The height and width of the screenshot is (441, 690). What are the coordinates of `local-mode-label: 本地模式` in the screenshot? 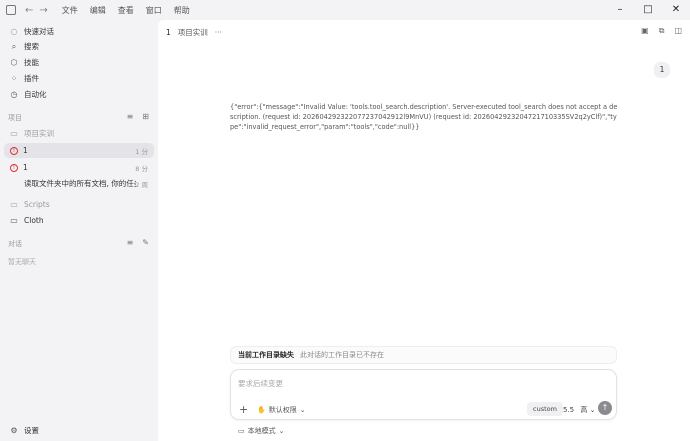 It's located at (261, 431).